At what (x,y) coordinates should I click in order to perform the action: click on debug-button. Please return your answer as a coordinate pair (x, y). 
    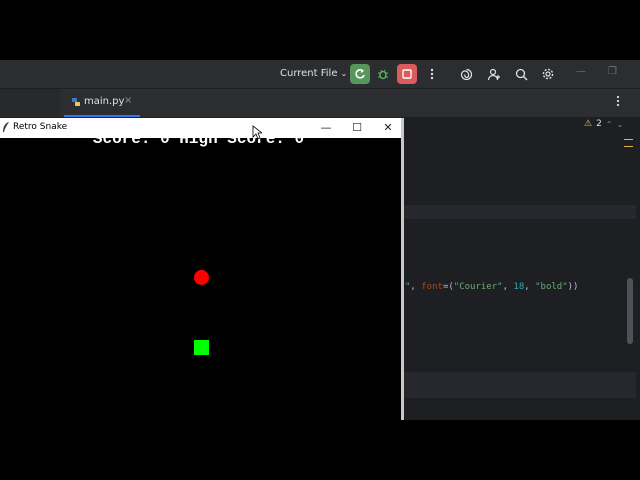
    Looking at the image, I should click on (383, 74).